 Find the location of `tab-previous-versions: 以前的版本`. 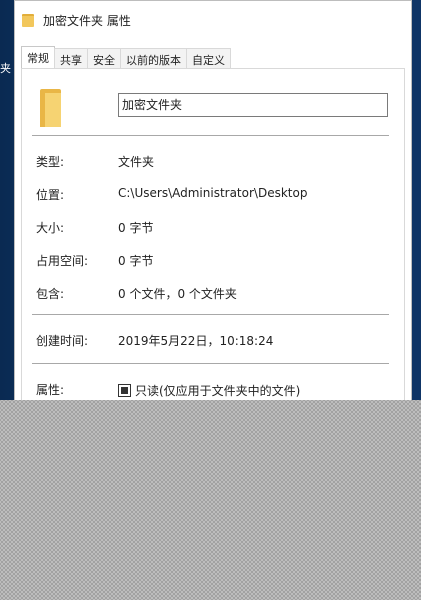

tab-previous-versions: 以前的版本 is located at coordinates (153, 58).